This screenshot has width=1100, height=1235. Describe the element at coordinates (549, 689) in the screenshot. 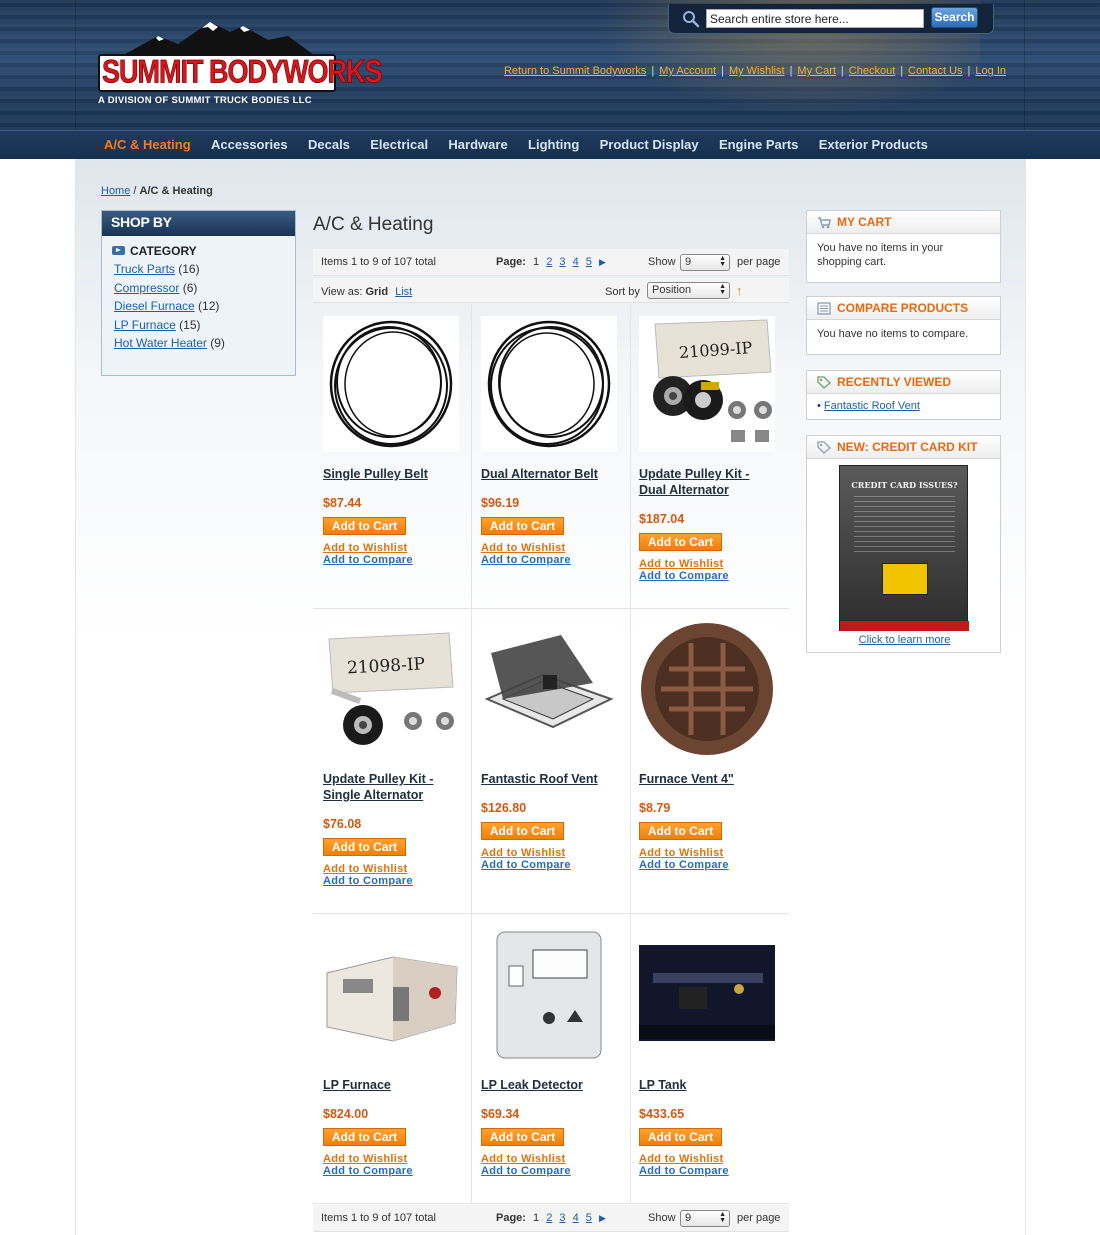

I see `product-image-roof-vent-icon` at that location.